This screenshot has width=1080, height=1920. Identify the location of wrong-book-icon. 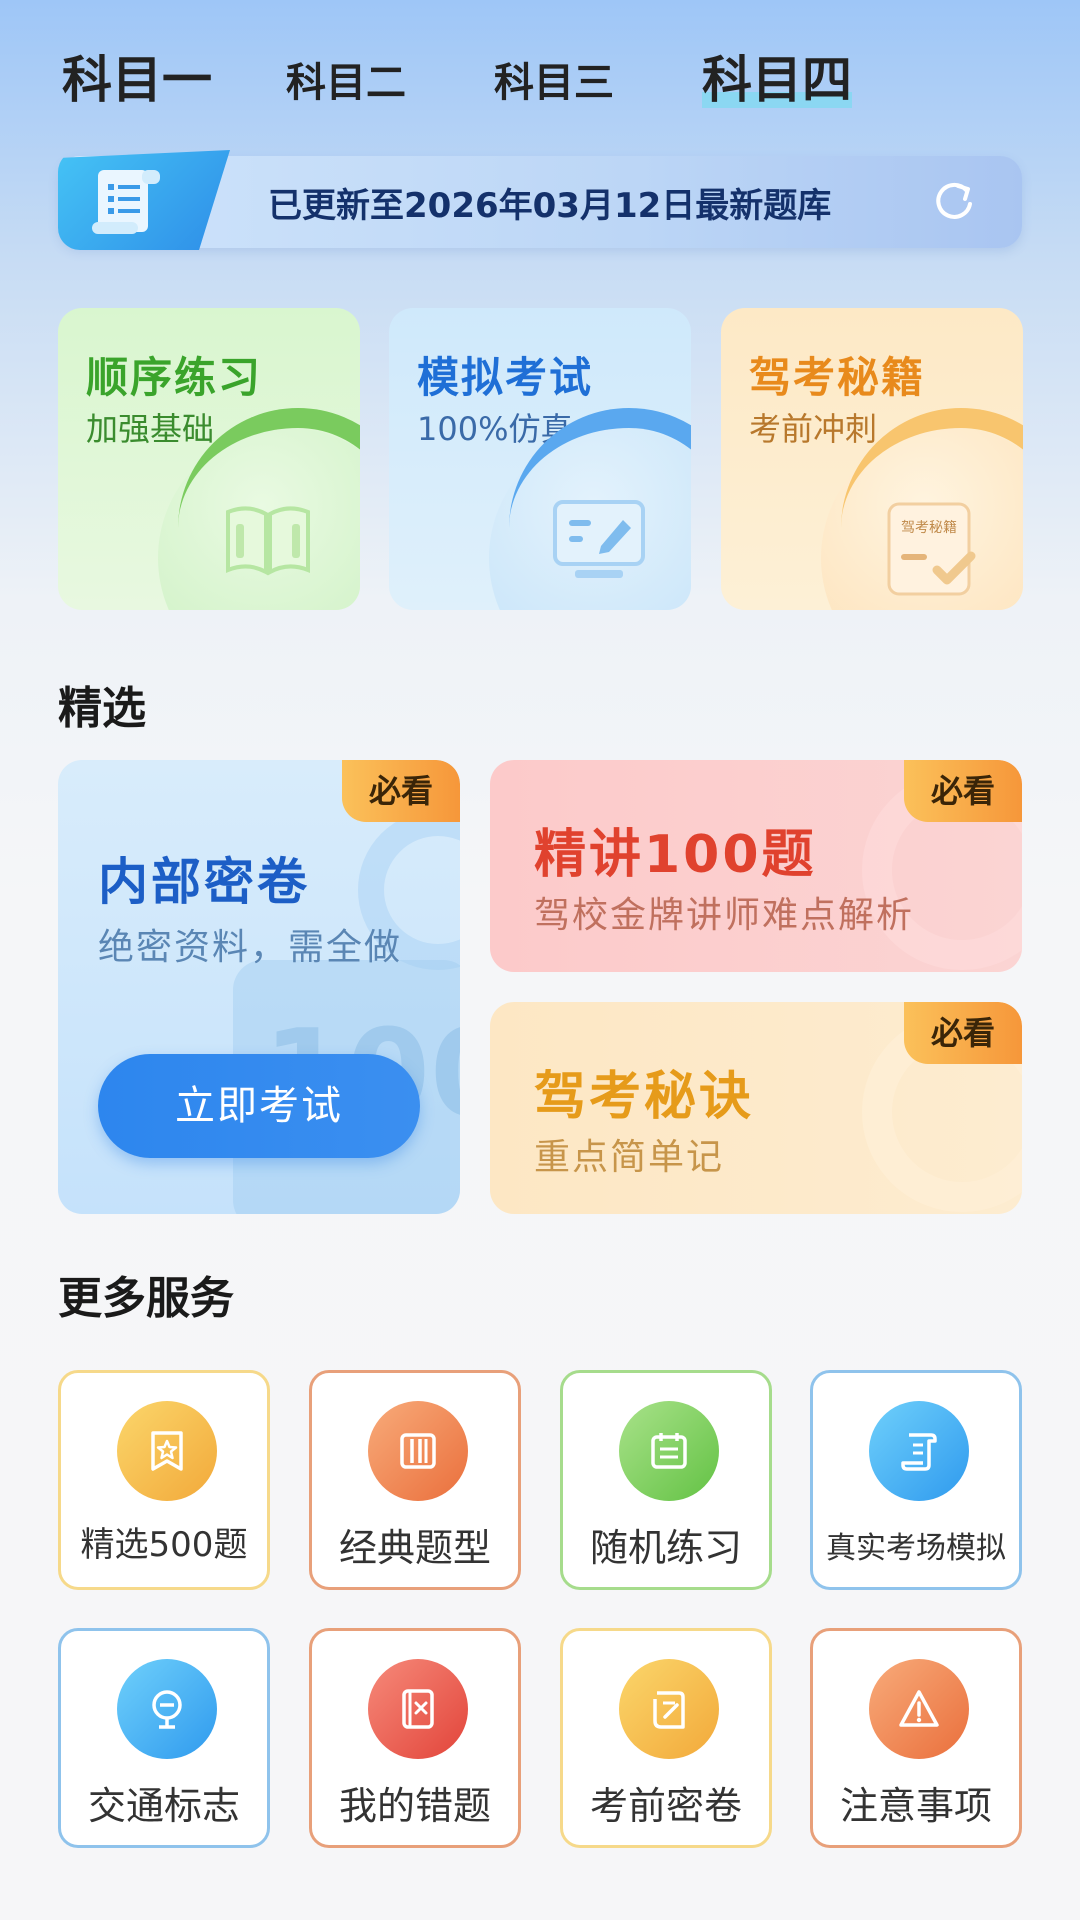
(418, 1709).